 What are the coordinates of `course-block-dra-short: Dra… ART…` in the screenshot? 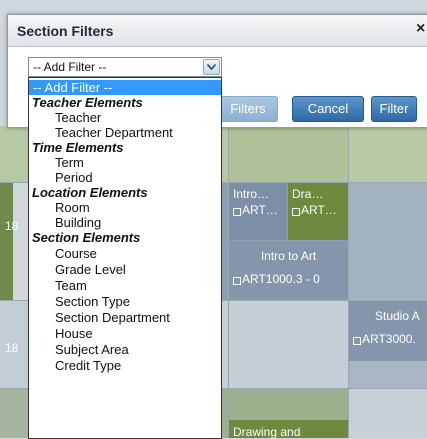 It's located at (318, 211).